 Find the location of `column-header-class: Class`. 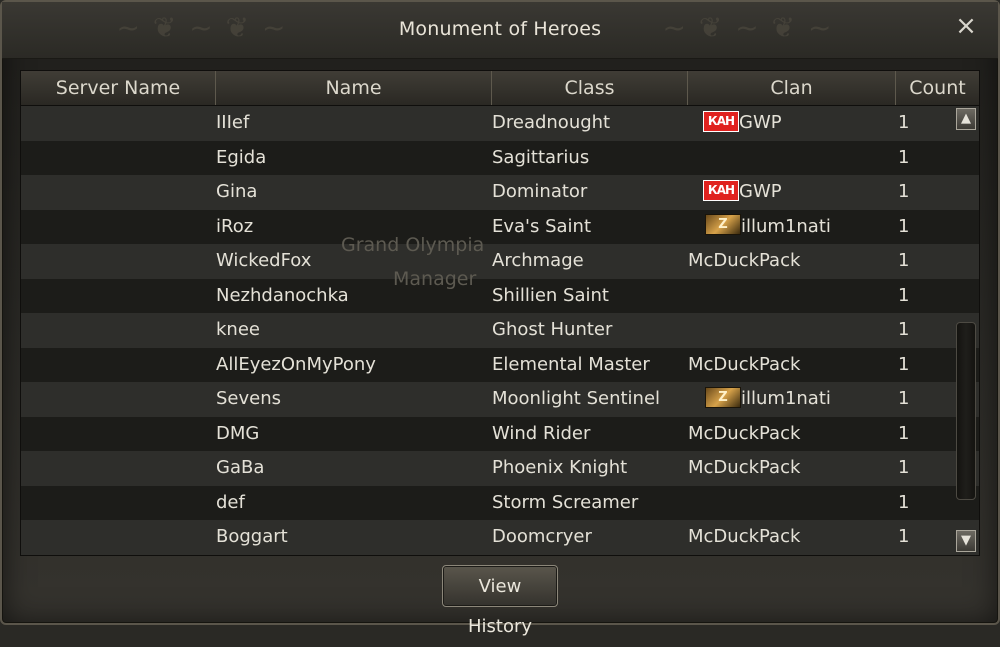

column-header-class: Class is located at coordinates (590, 88).